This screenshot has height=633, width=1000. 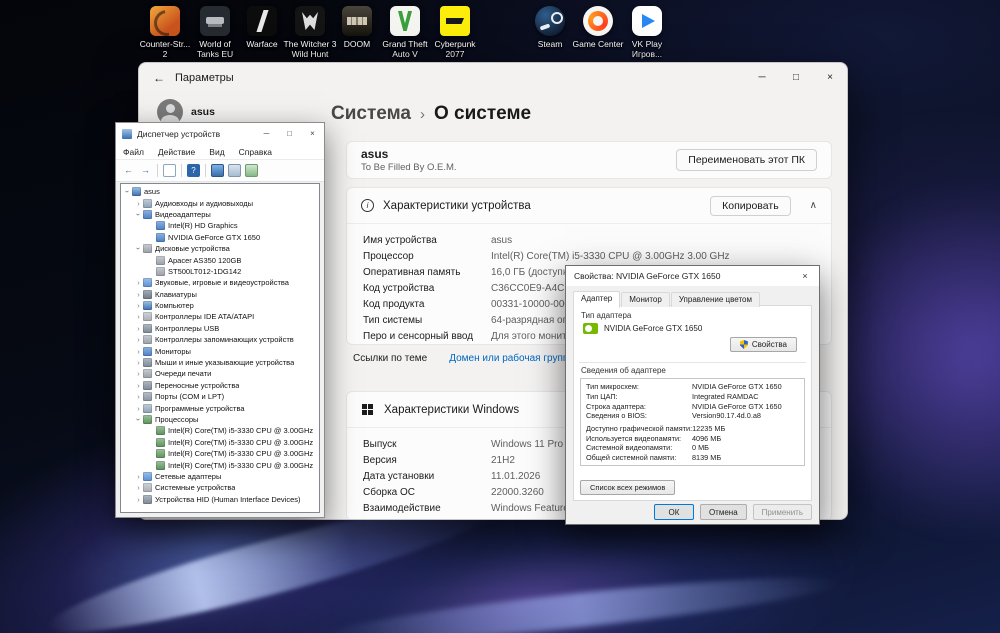 I want to click on tree-label: Программные устройства, so click(x=200, y=408).